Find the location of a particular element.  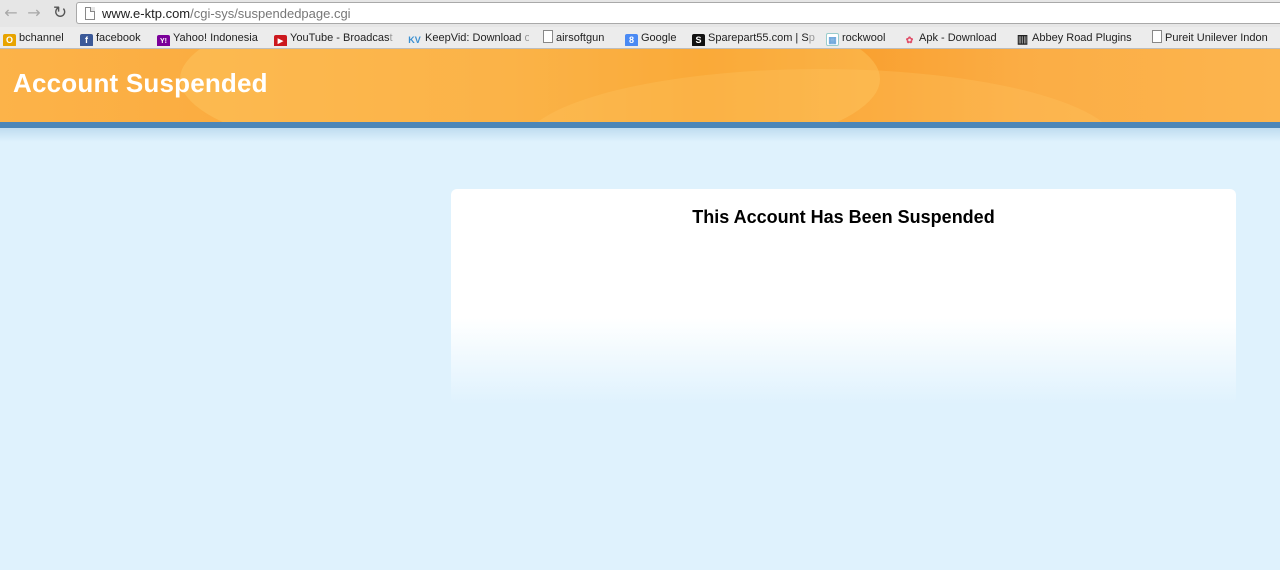

bookmark-keepvid: KV KeepVid: Download o is located at coordinates (468, 38).